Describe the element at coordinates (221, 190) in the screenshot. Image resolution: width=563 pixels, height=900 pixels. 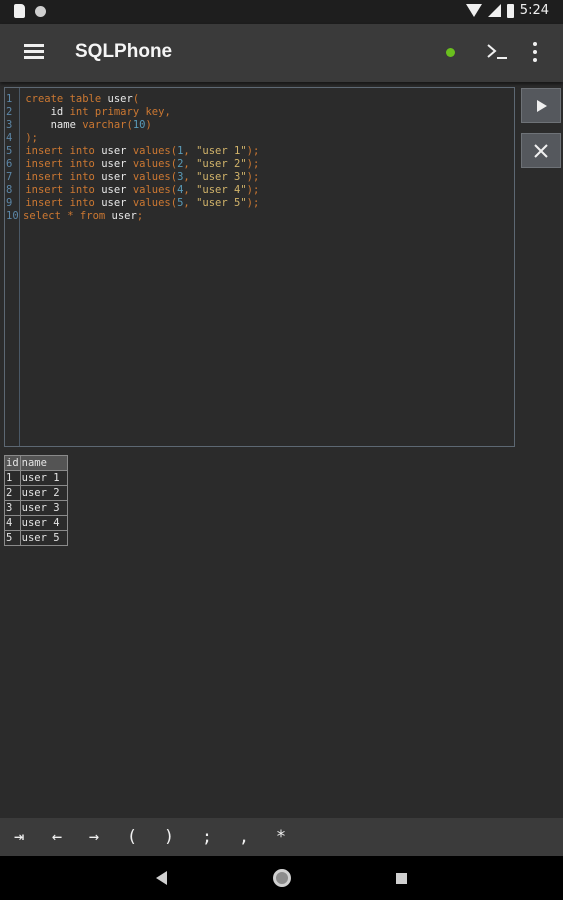
I see `code-token: "user 4"` at that location.